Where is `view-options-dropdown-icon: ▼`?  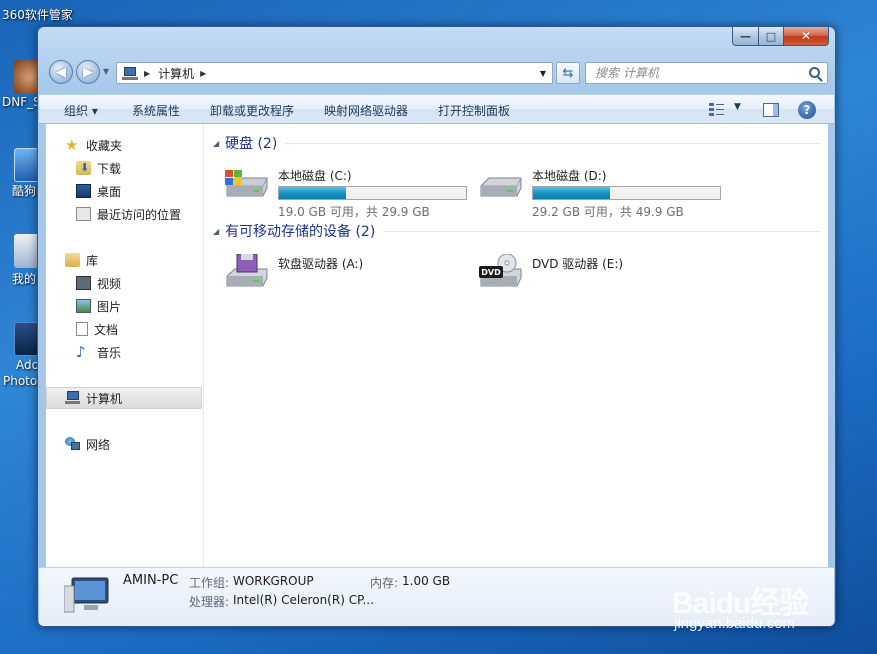
view-options-dropdown-icon: ▼ is located at coordinates (737, 107).